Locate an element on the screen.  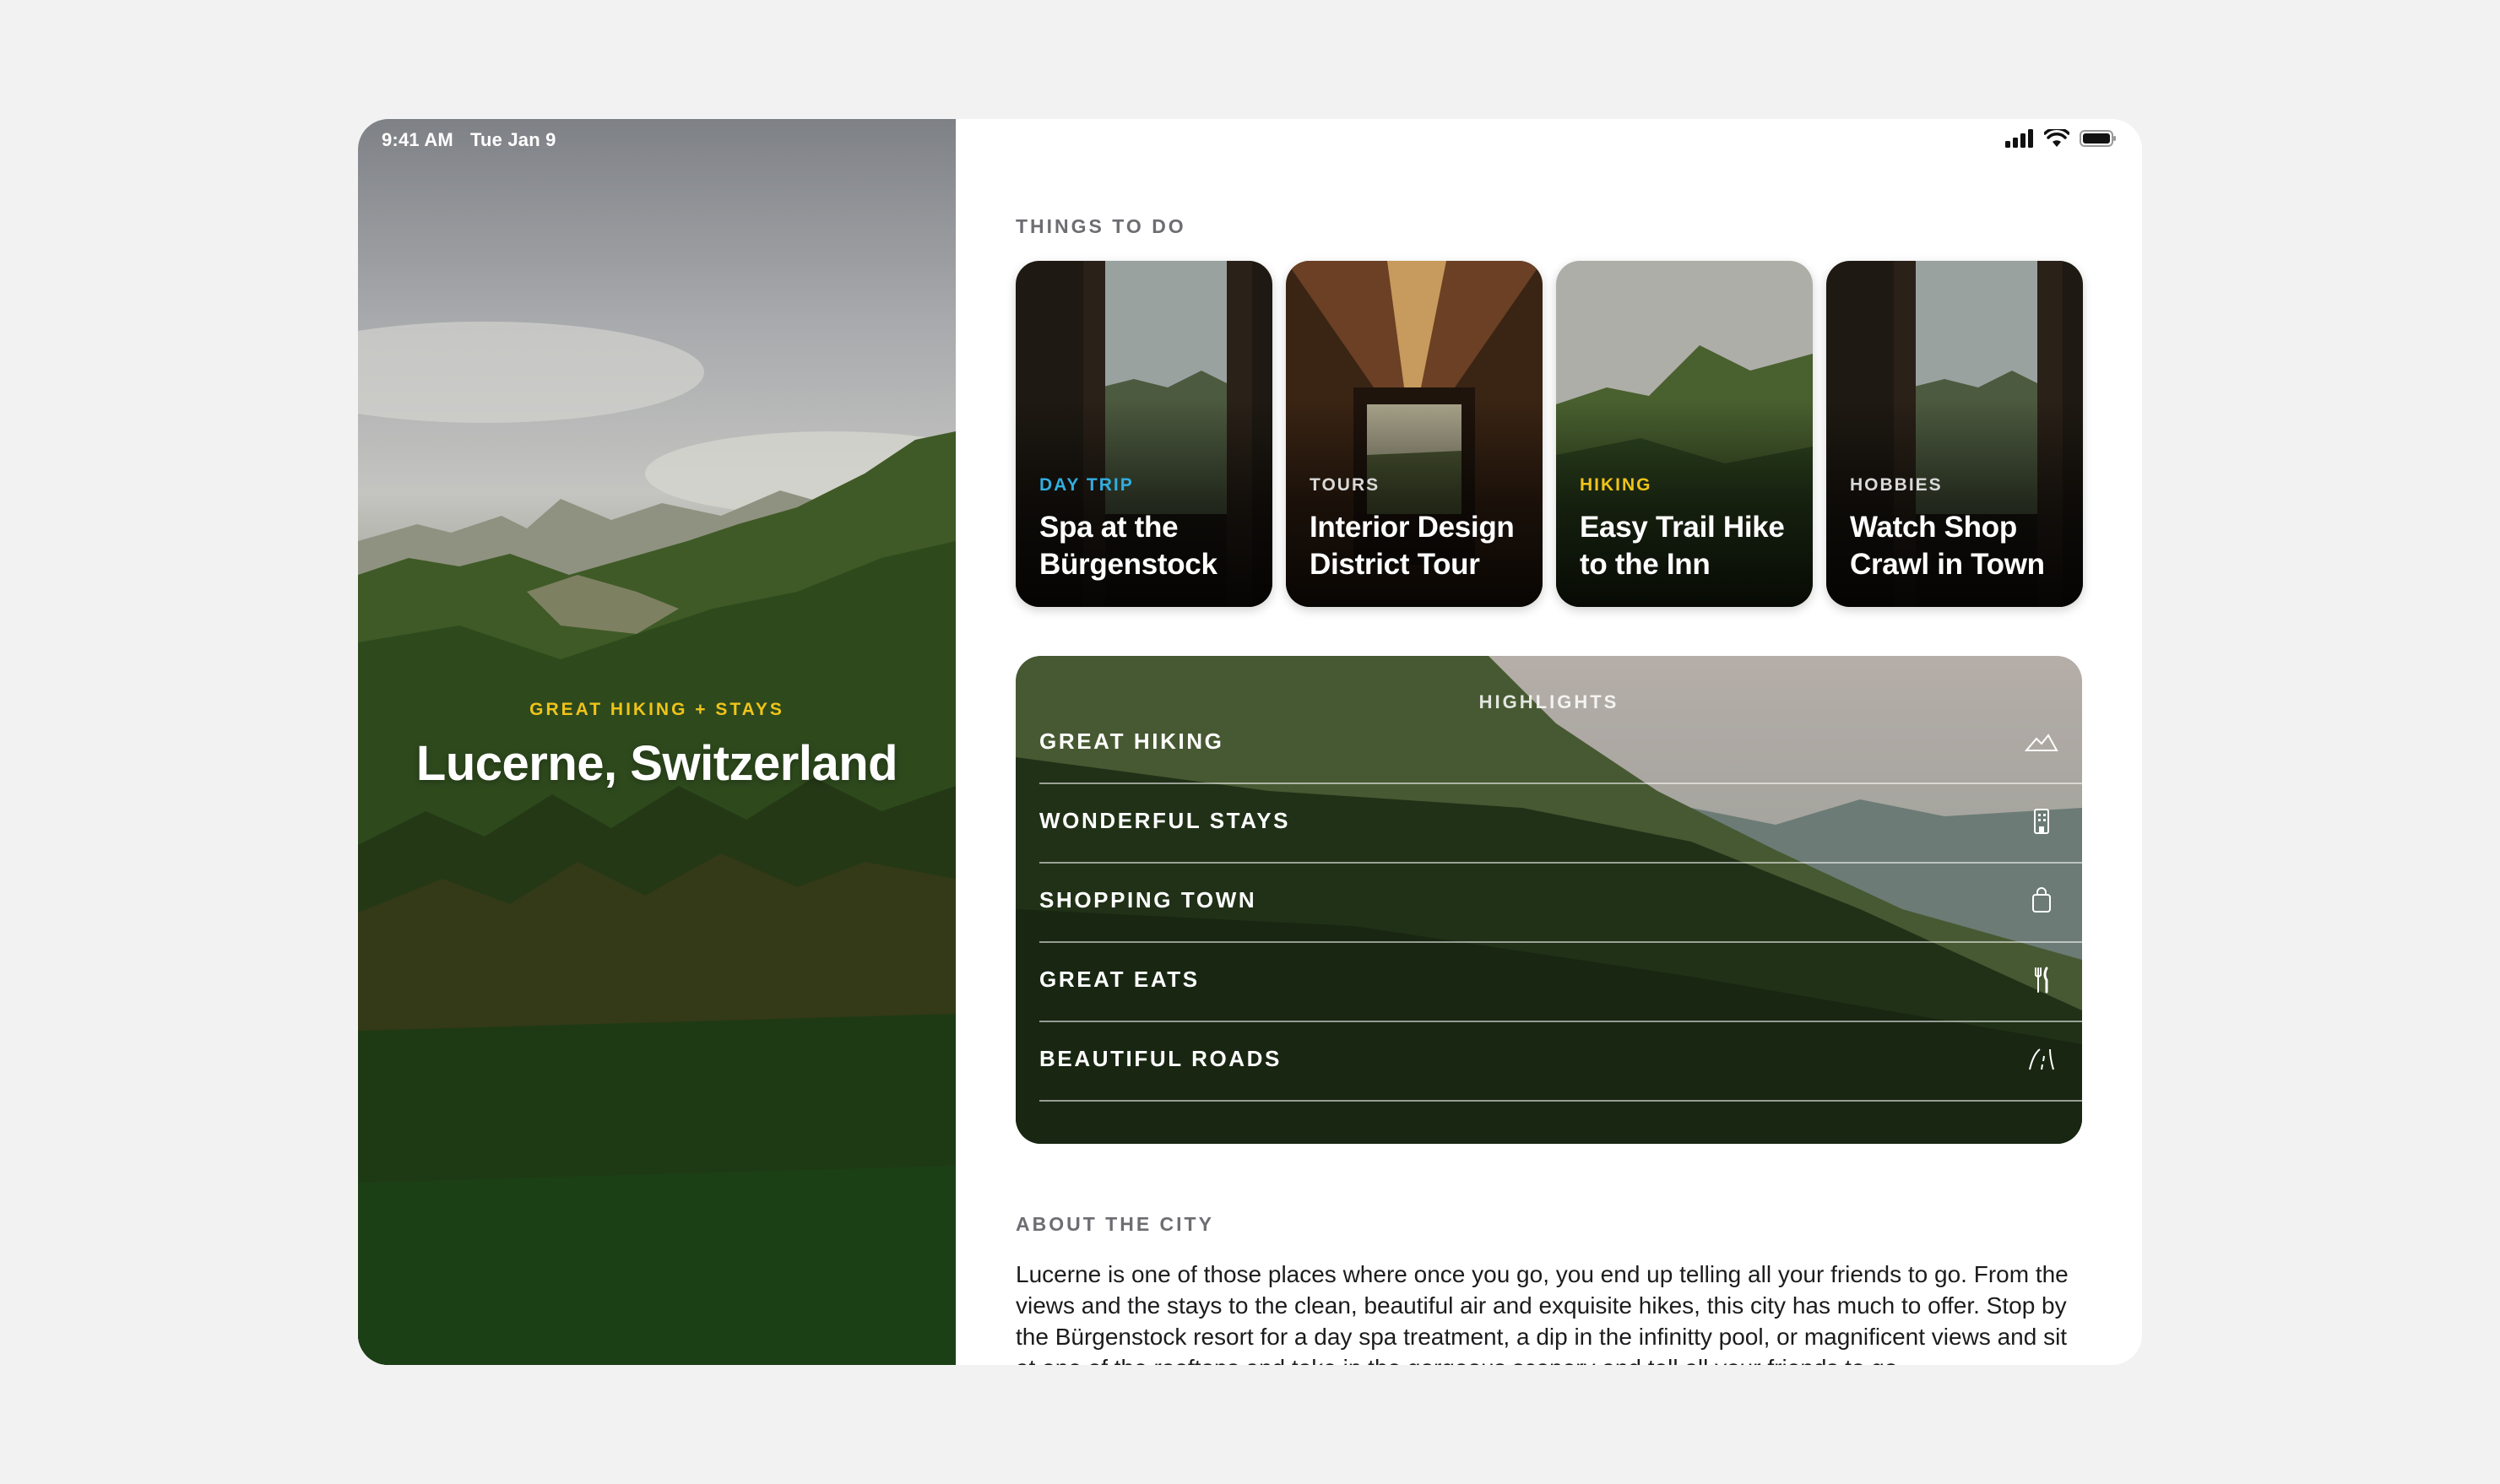
battery-icon is located at coordinates (2098, 138).